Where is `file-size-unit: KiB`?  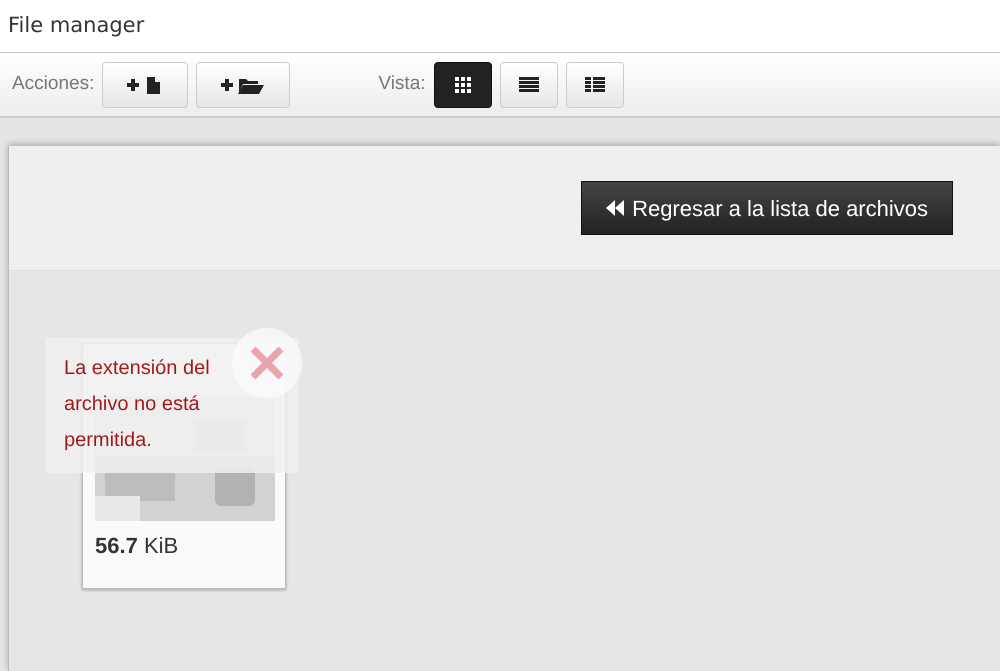
file-size-unit: KiB is located at coordinates (161, 545).